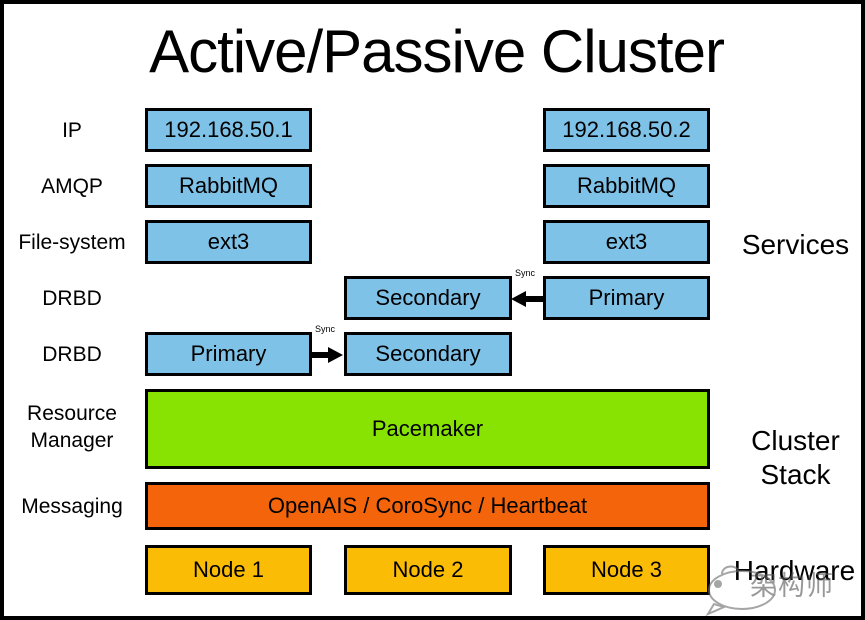 The height and width of the screenshot is (620, 865). Describe the element at coordinates (794, 570) in the screenshot. I see `side-label-hardware: Hardware` at that location.